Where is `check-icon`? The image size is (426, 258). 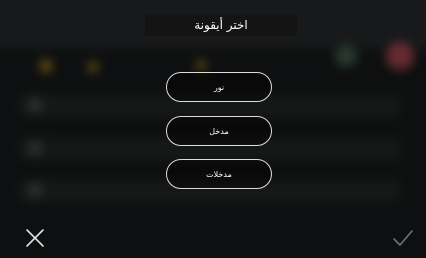 check-icon is located at coordinates (403, 238).